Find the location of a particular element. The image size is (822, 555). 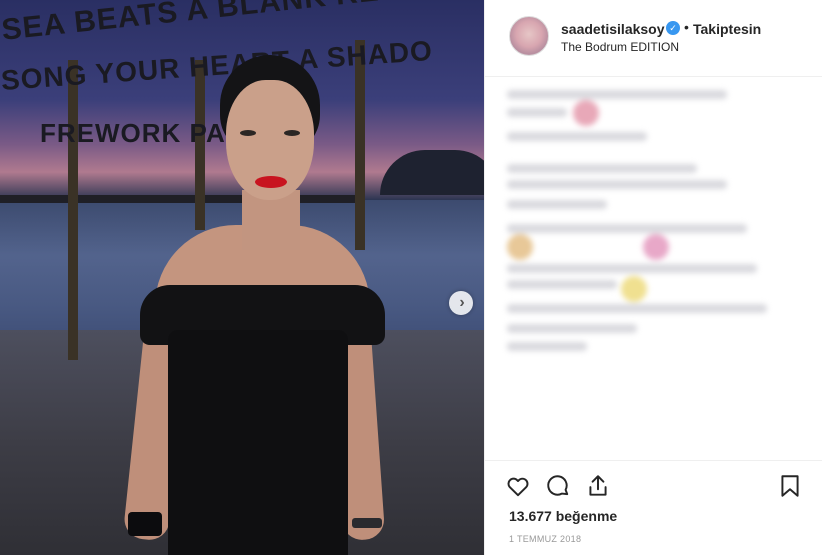

heart-icon is located at coordinates (518, 486).